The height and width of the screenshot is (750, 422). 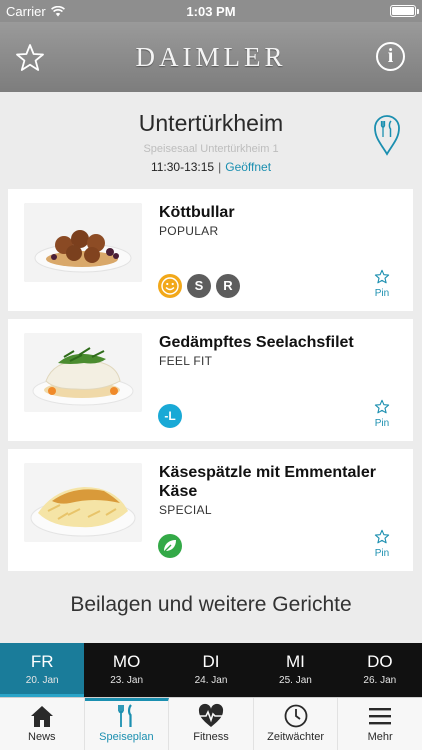 I want to click on tab-speiseplan: Speiseplan, so click(x=127, y=724).